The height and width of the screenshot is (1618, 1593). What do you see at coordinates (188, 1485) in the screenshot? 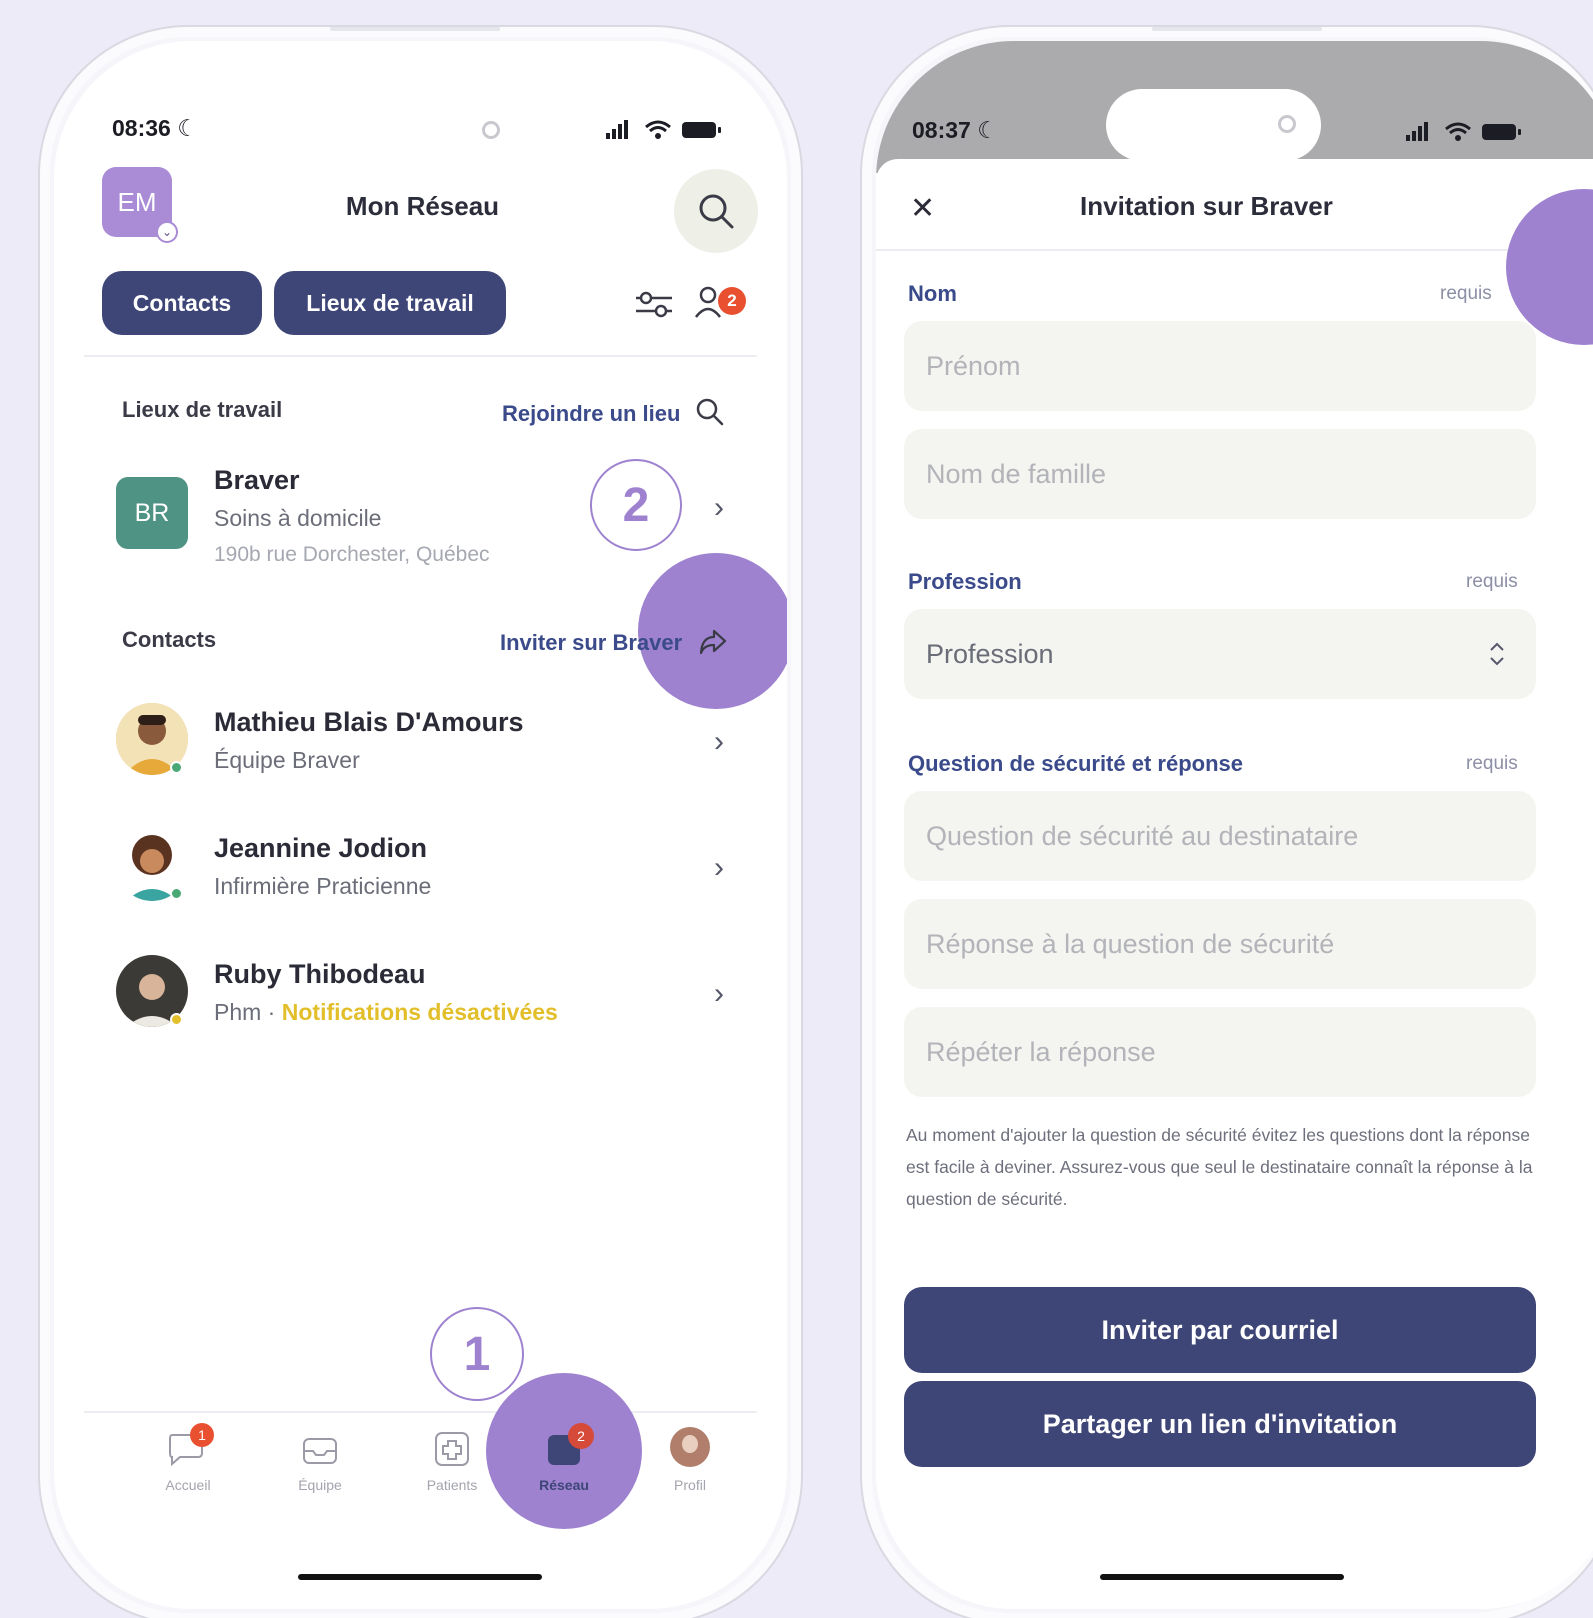
I see `tab-label: Accueil` at bounding box center [188, 1485].